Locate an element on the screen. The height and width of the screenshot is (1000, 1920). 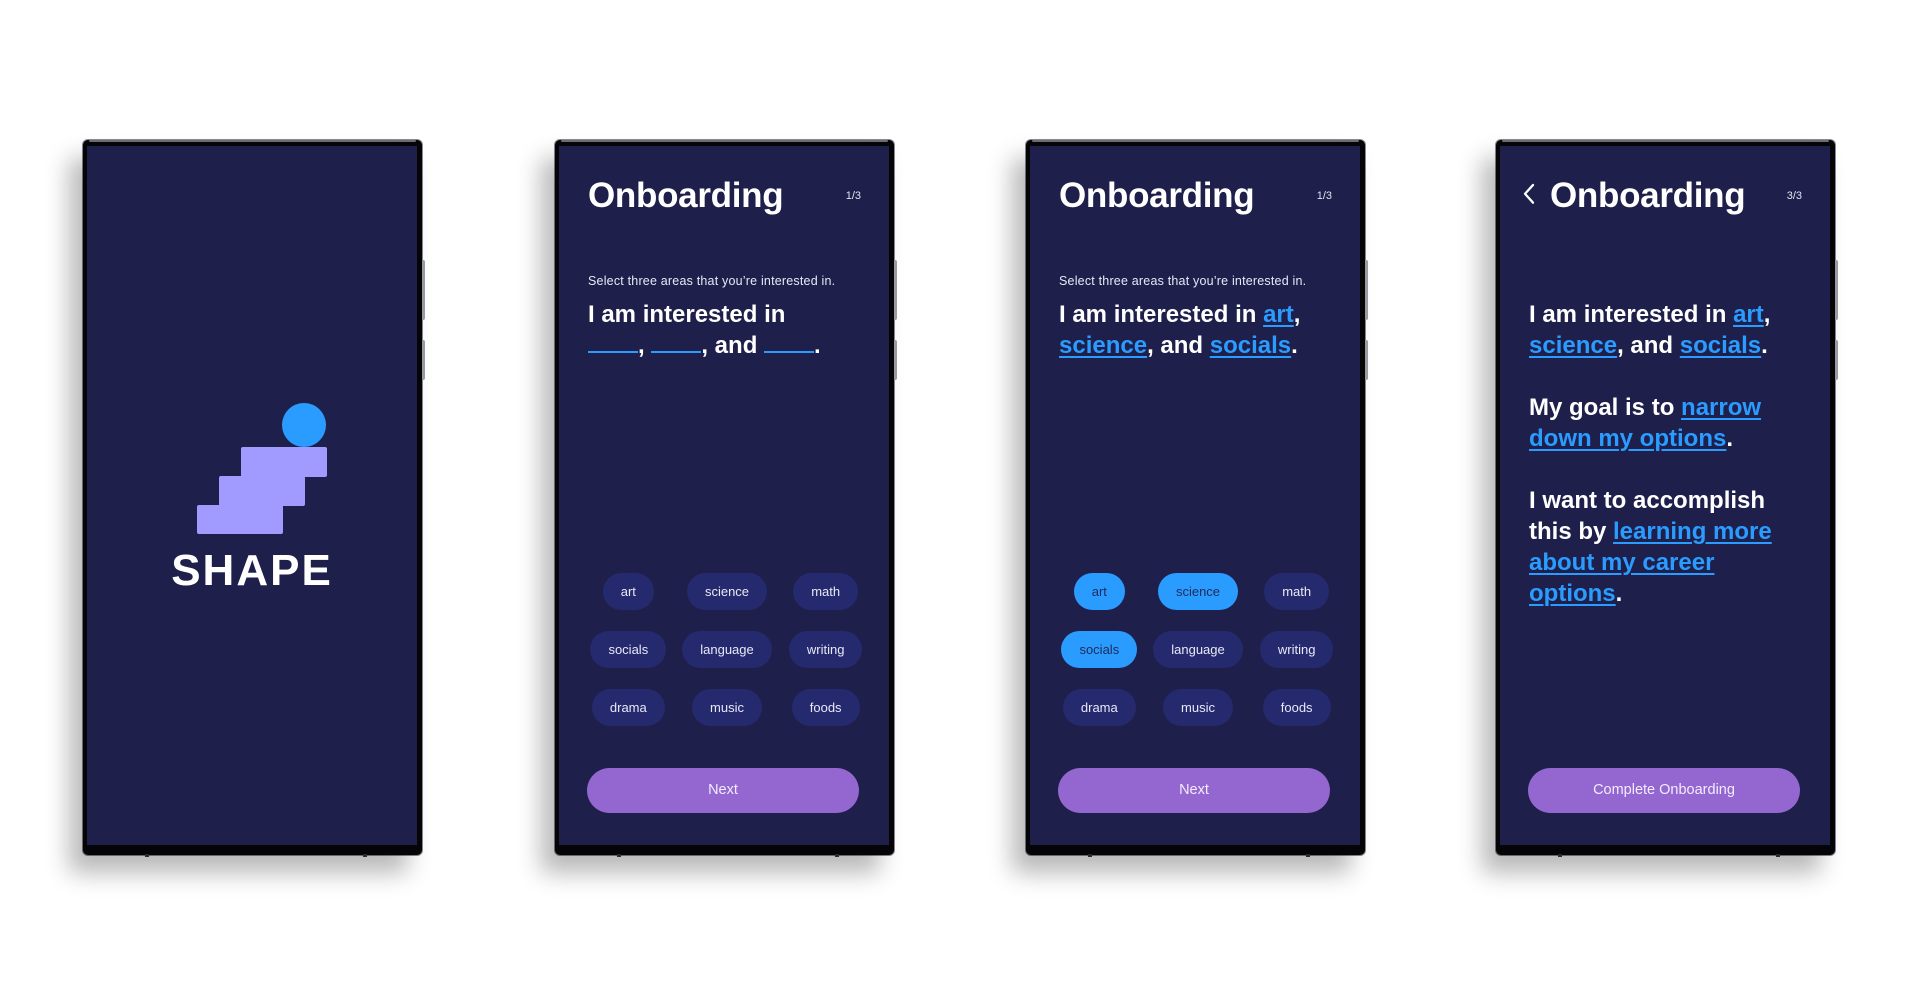
complete-onboarding-button: Complete Onboarding is located at coordinates (1664, 790).